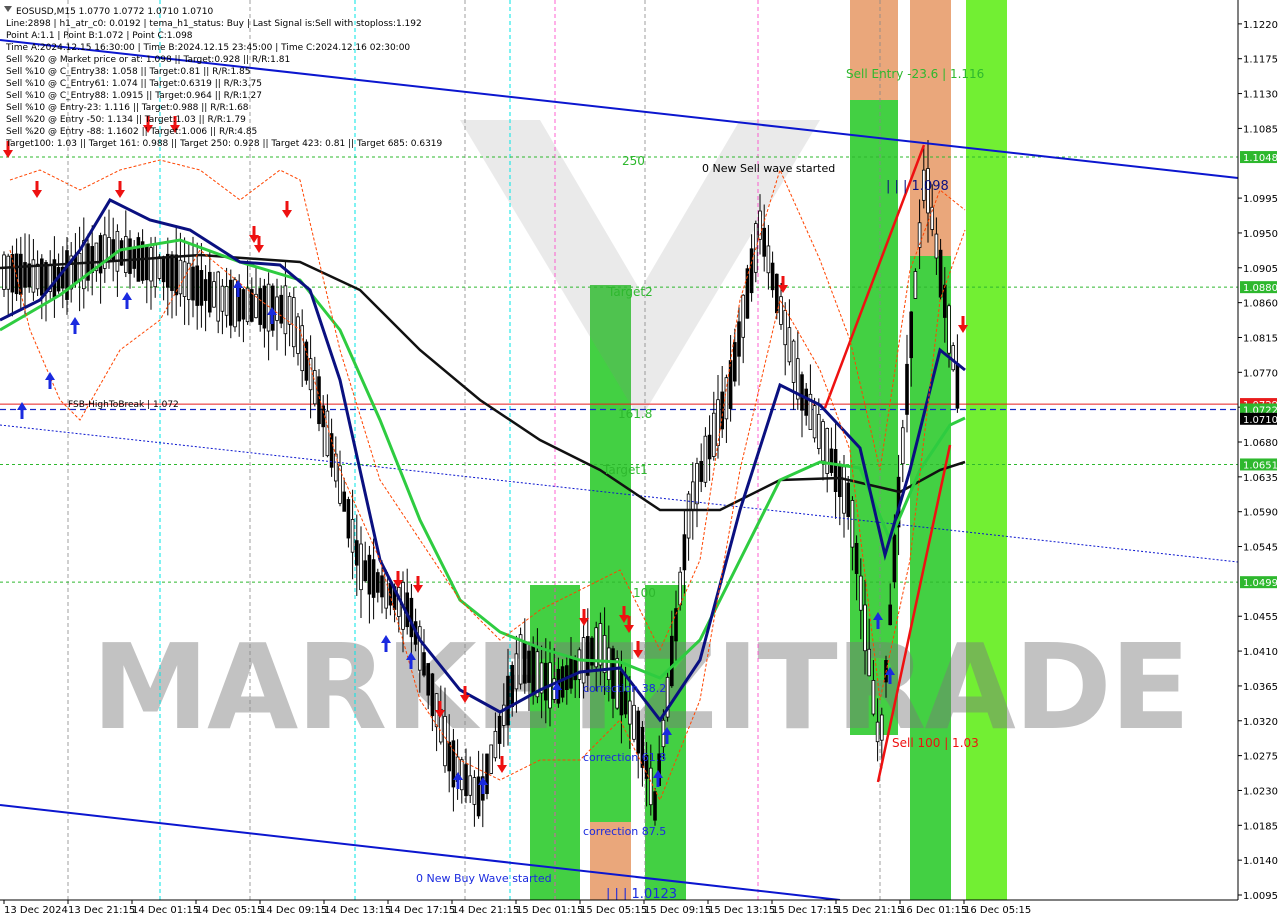 The width and height of the screenshot is (1280, 924). Describe the element at coordinates (624, 831) in the screenshot. I see `label-correction-87-5: correction 87.5` at that location.